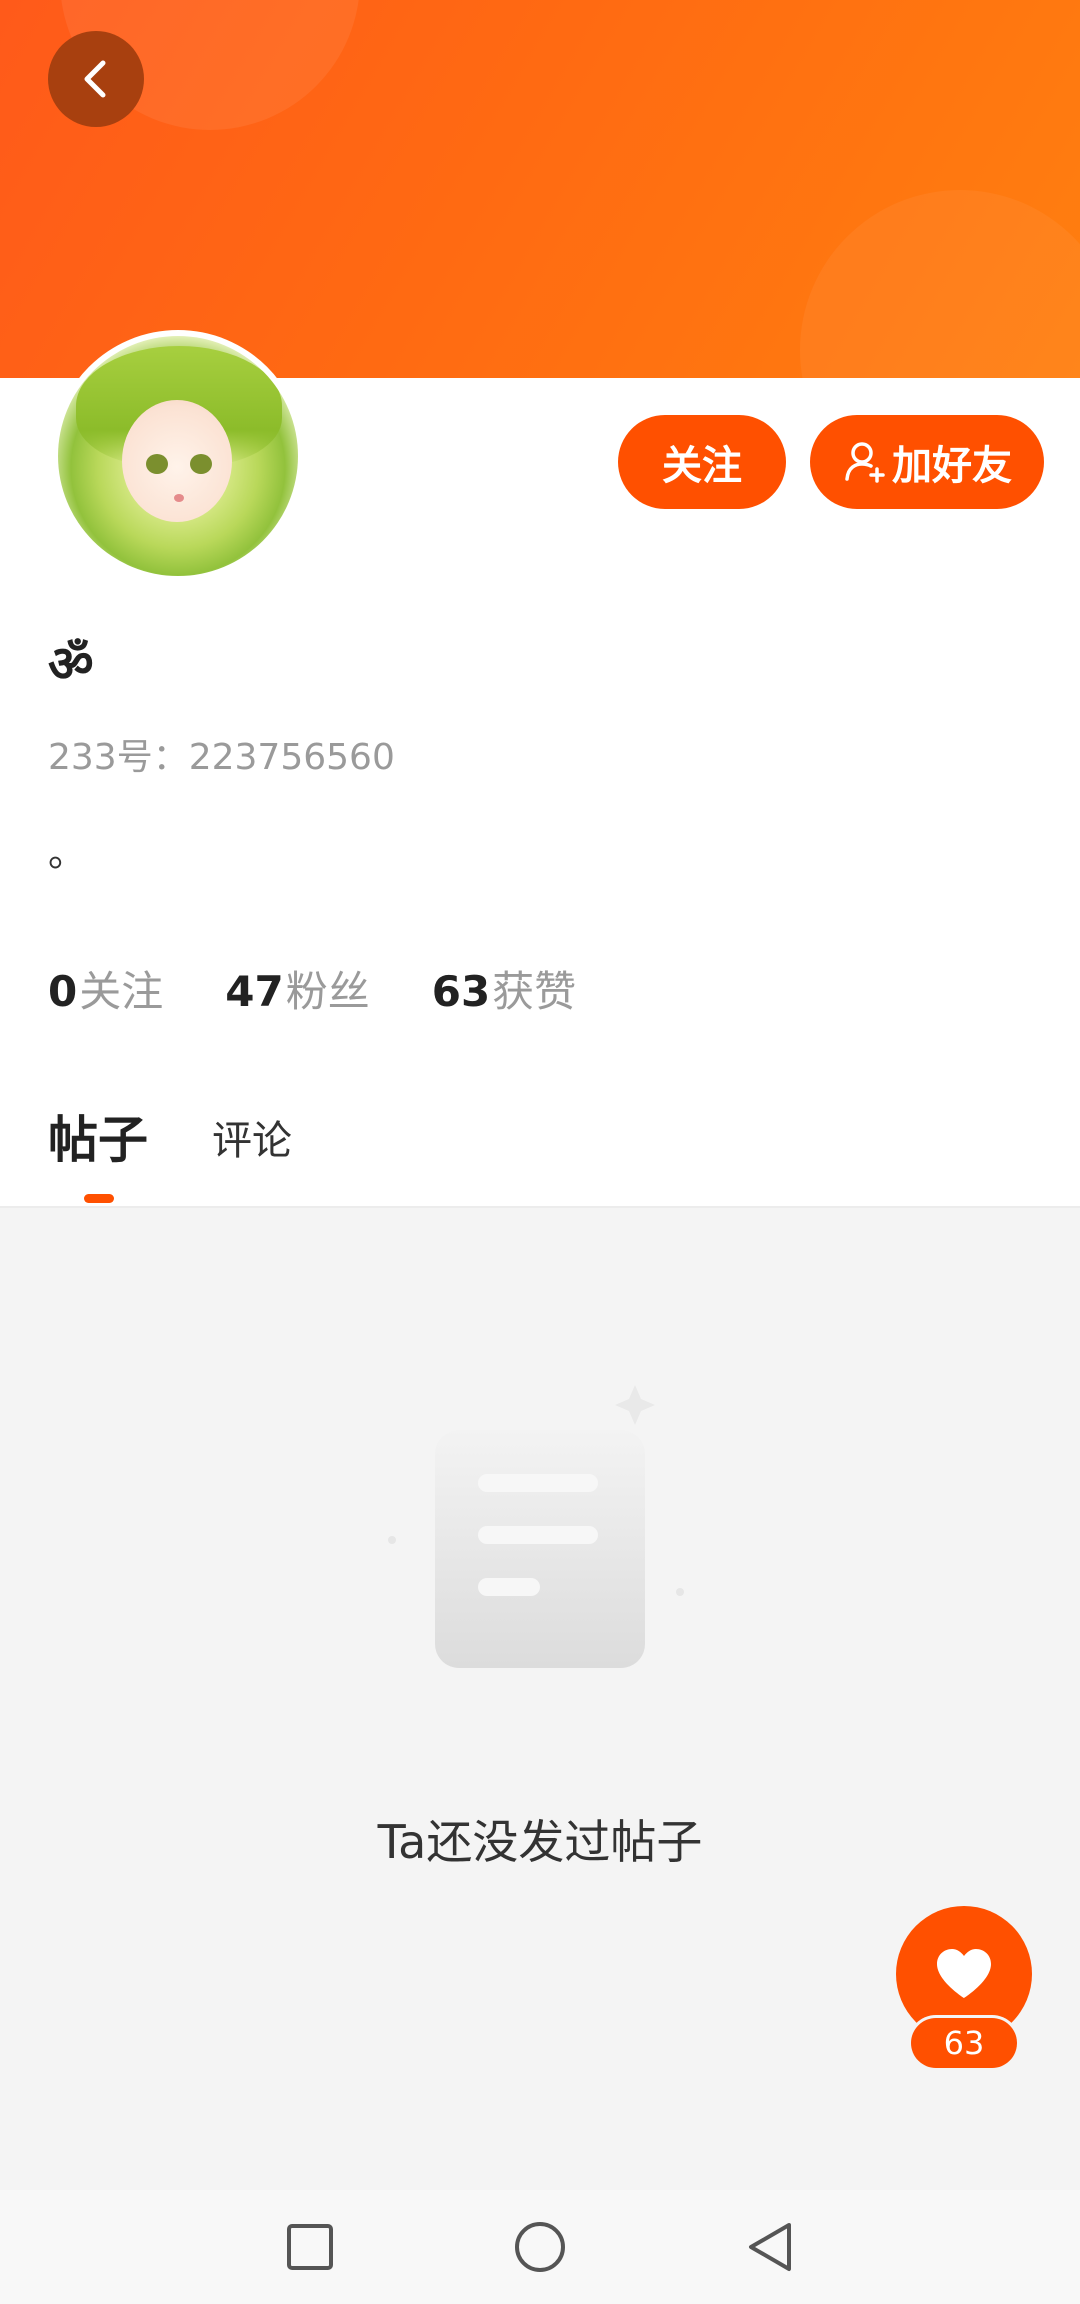  I want to click on heart-icon, so click(964, 1973).